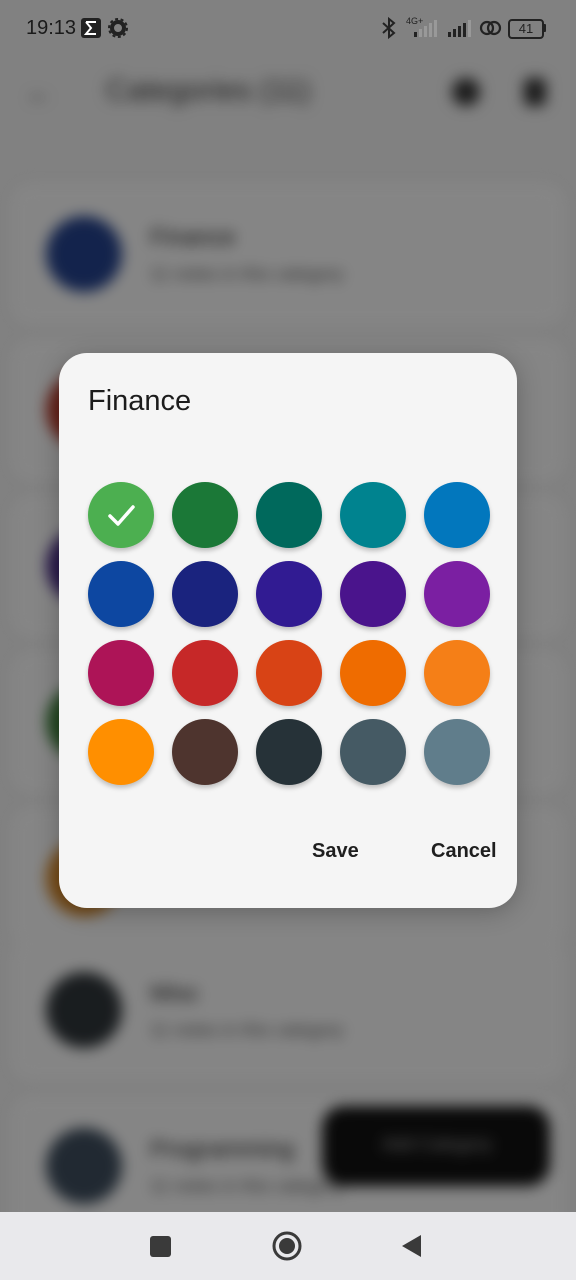 This screenshot has height=1280, width=576. What do you see at coordinates (288, 29) in the screenshot?
I see `status-bar: 19:13 4G+ 41` at bounding box center [288, 29].